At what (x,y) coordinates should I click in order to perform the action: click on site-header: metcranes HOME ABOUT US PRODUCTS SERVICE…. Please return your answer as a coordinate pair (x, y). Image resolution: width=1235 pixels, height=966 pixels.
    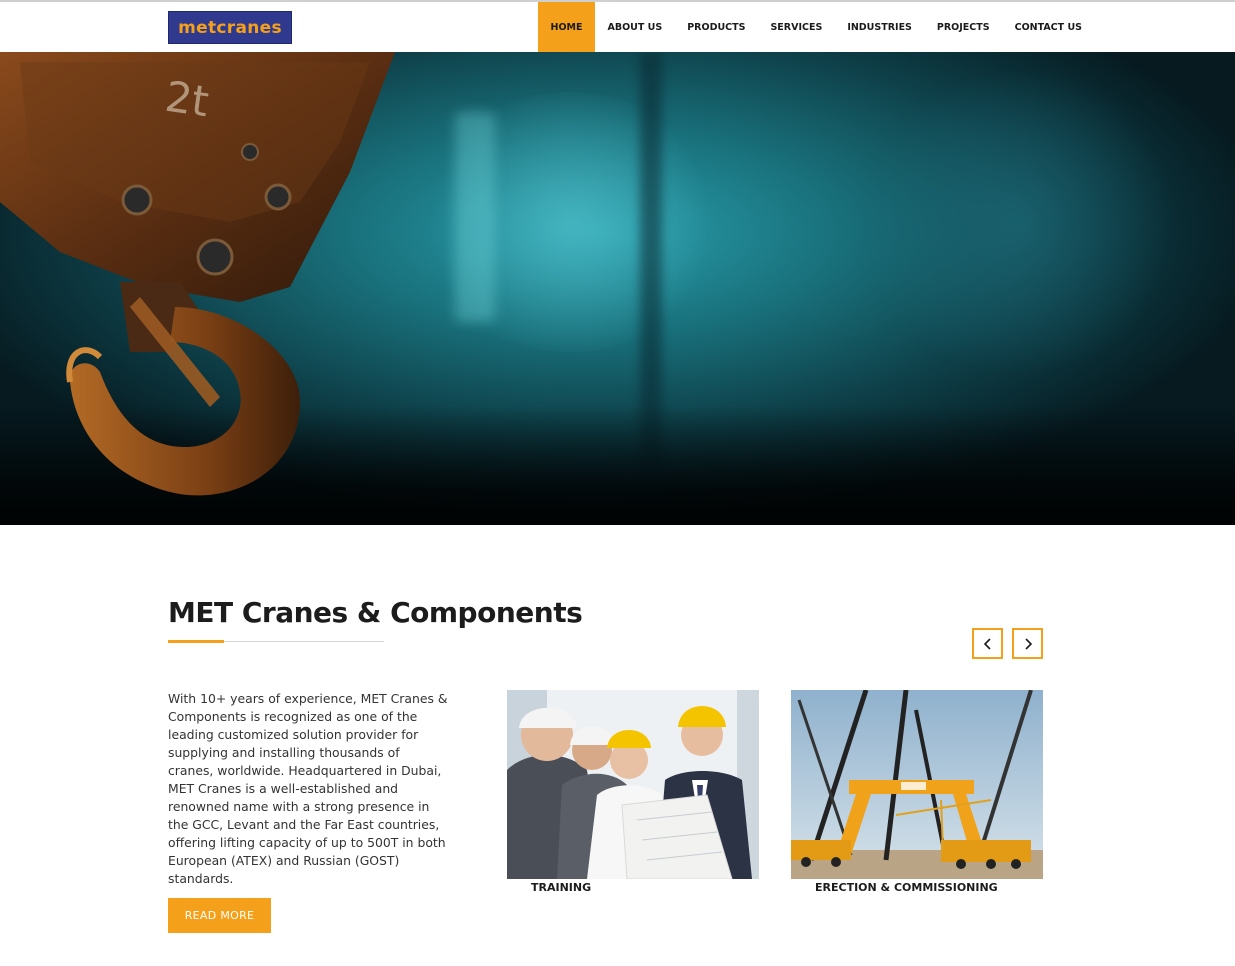
    Looking at the image, I should click on (617, 27).